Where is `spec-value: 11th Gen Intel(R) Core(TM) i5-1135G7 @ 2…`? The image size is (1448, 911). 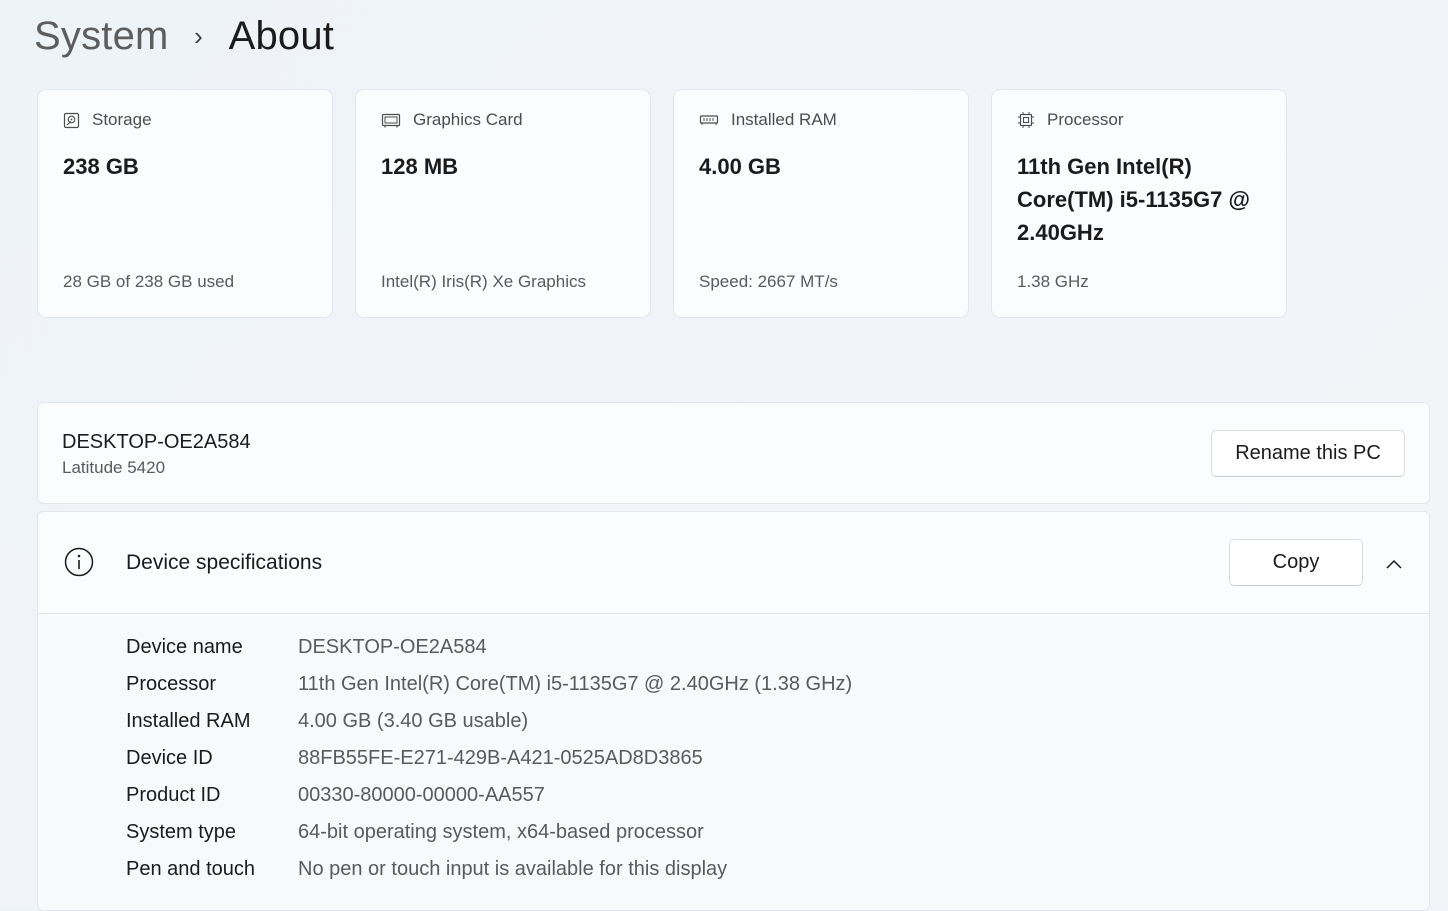
spec-value: 11th Gen Intel(R) Core(TM) i5-1135G7 @ 2… is located at coordinates (575, 684).